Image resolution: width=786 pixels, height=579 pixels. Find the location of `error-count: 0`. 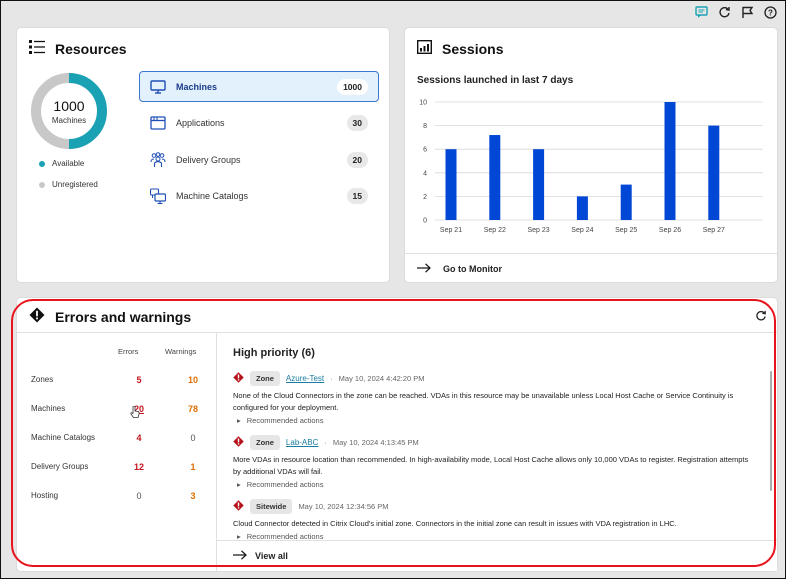

error-count: 0 is located at coordinates (139, 496).